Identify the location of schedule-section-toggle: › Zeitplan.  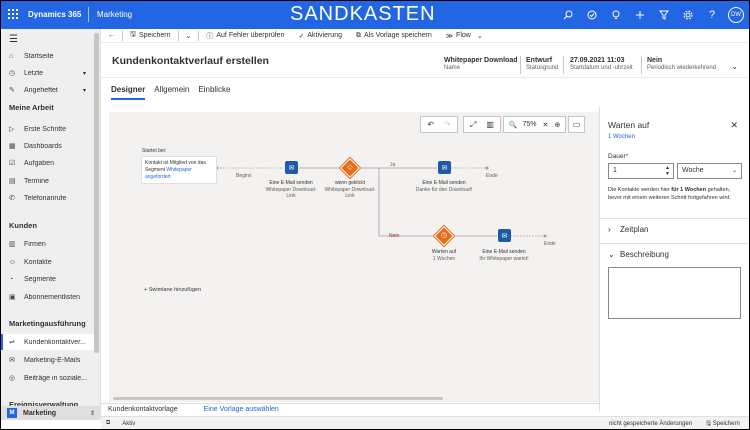
(628, 229).